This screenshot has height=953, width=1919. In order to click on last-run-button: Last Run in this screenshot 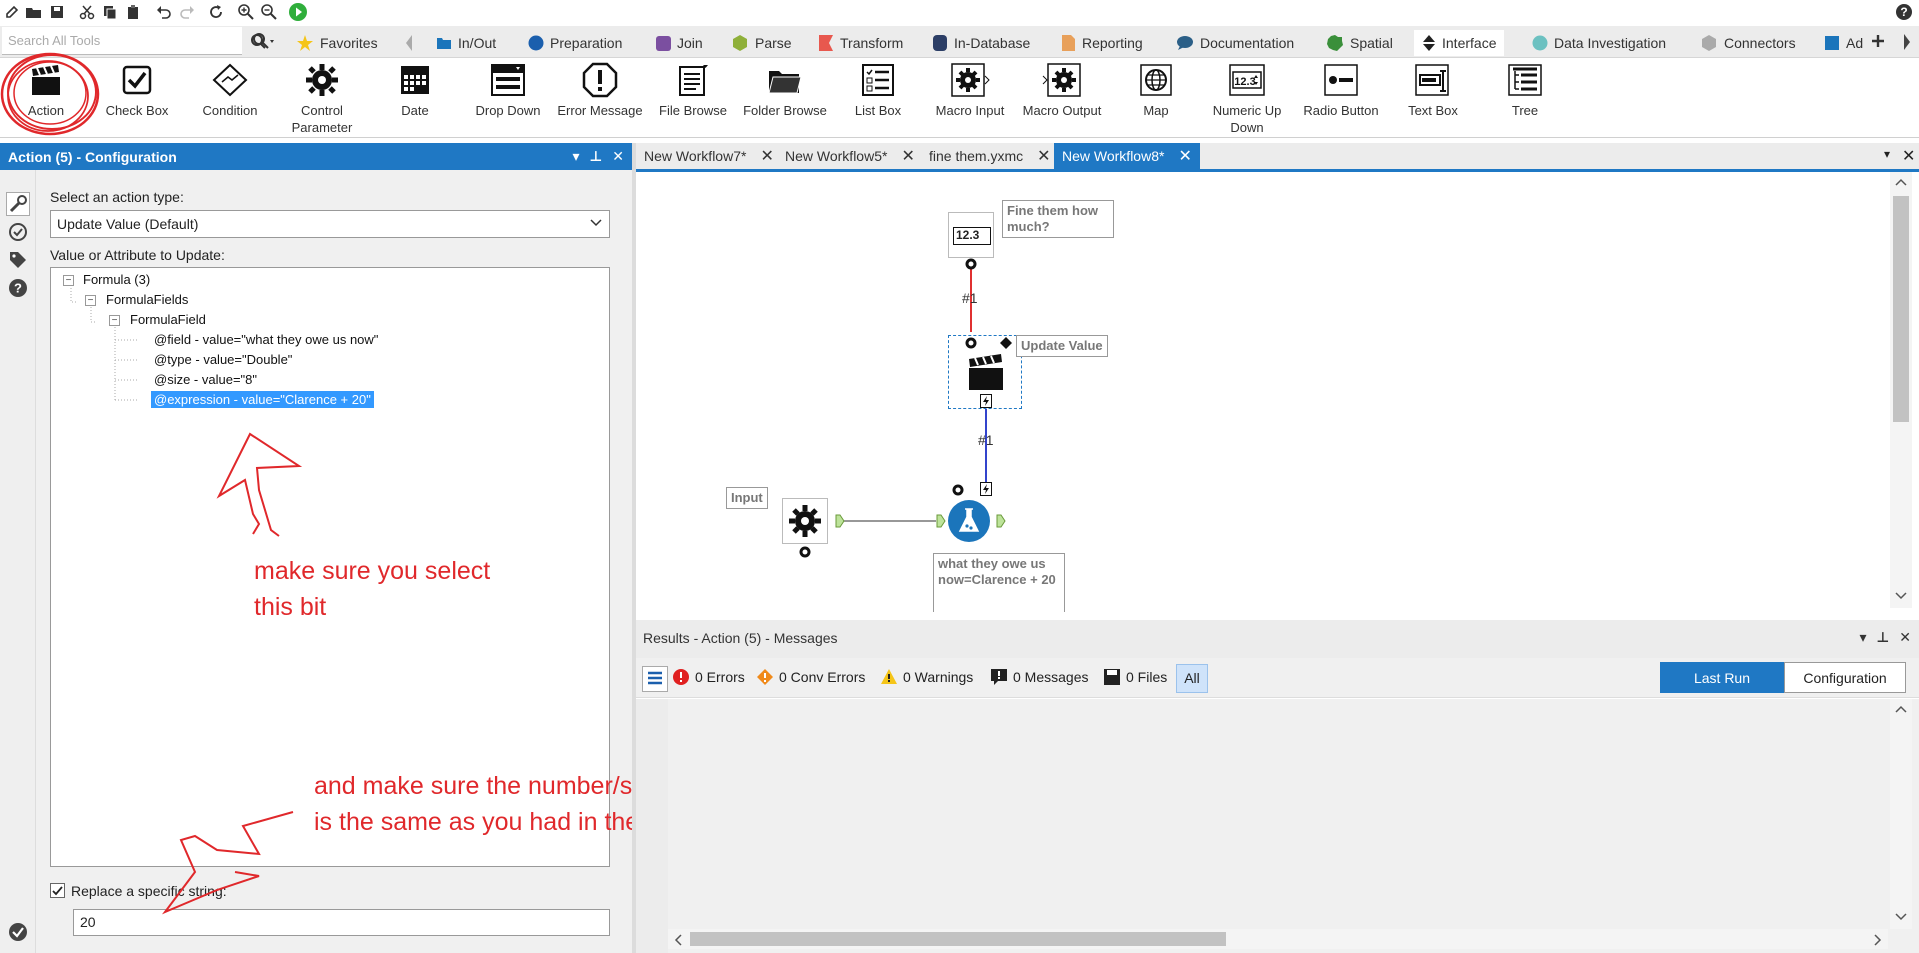, I will do `click(1722, 677)`.